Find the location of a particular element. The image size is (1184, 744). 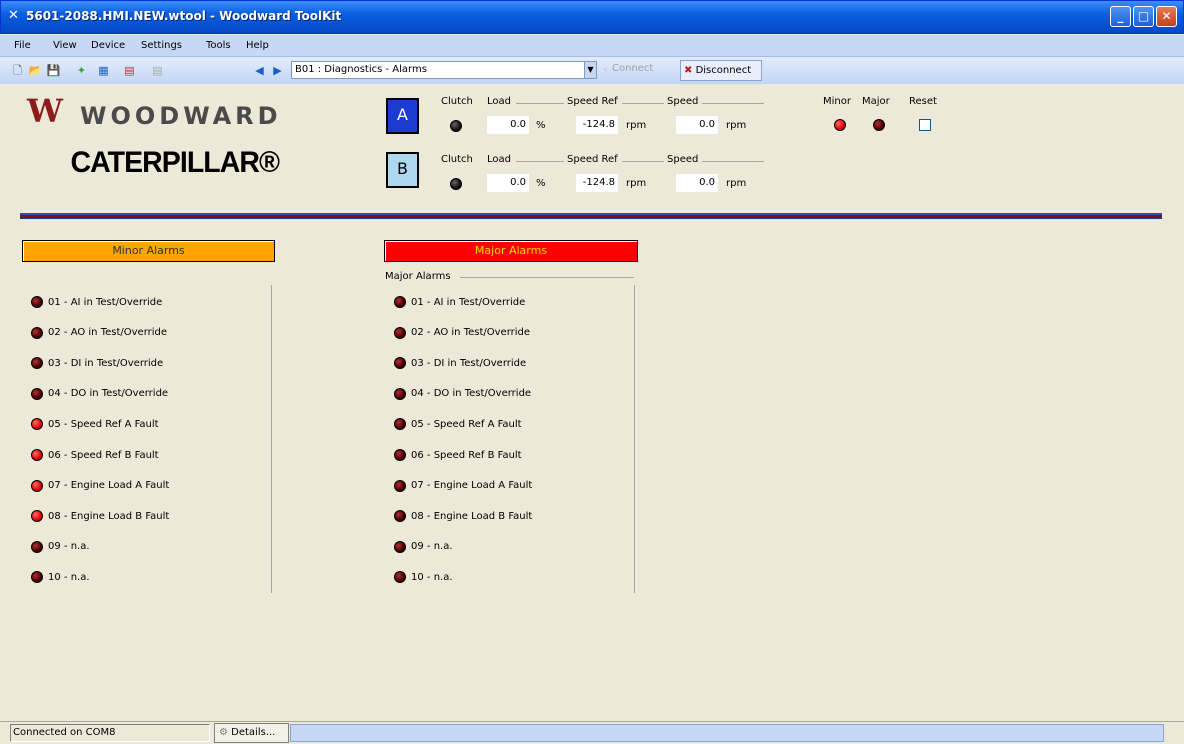

minor-alarm-row: 02 - AO in Test/Override is located at coordinates (99, 333).